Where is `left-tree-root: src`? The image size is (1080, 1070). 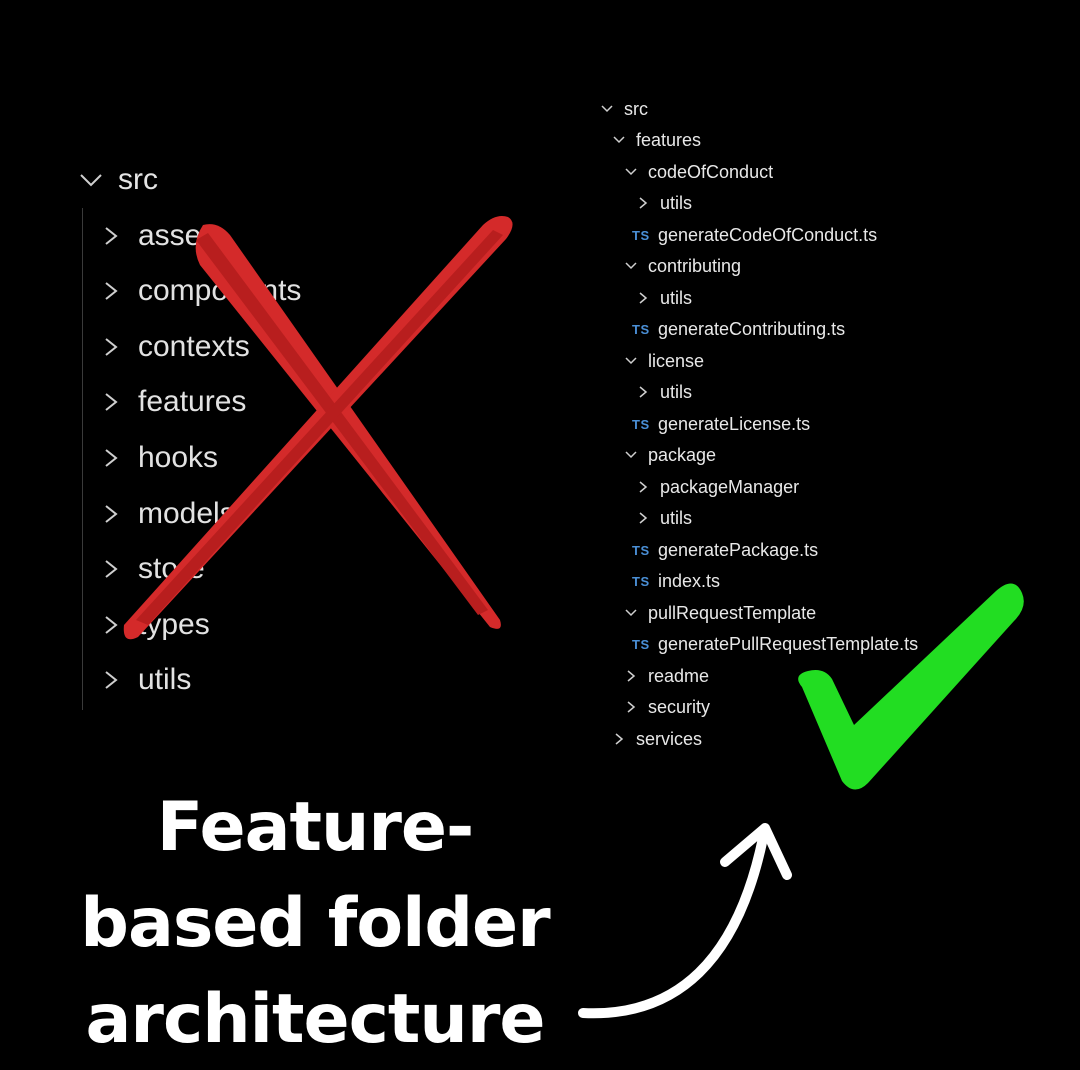
left-tree-root: src is located at coordinates (118, 180).